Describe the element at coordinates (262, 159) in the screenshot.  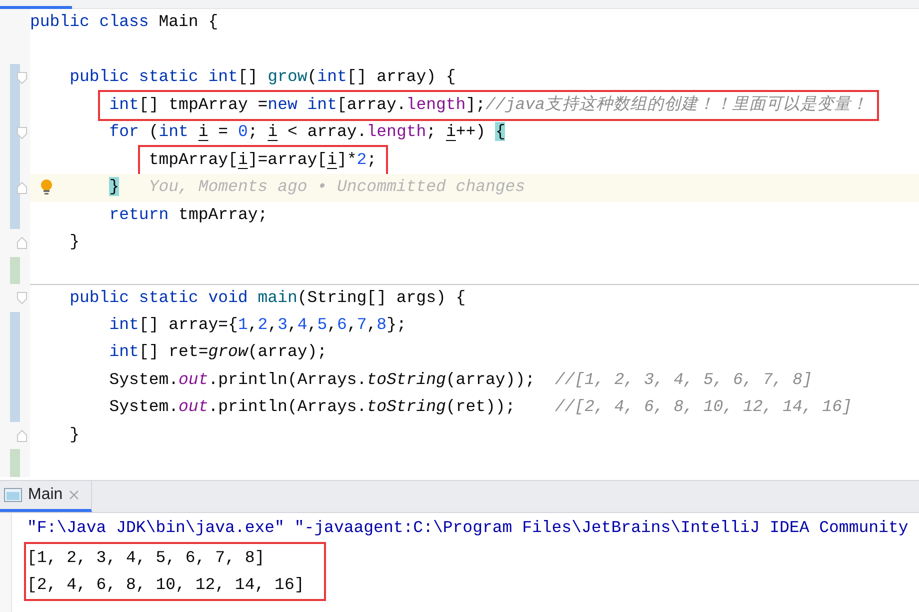
I see `code-line: tmpArray[i]=array[i]*2;` at that location.